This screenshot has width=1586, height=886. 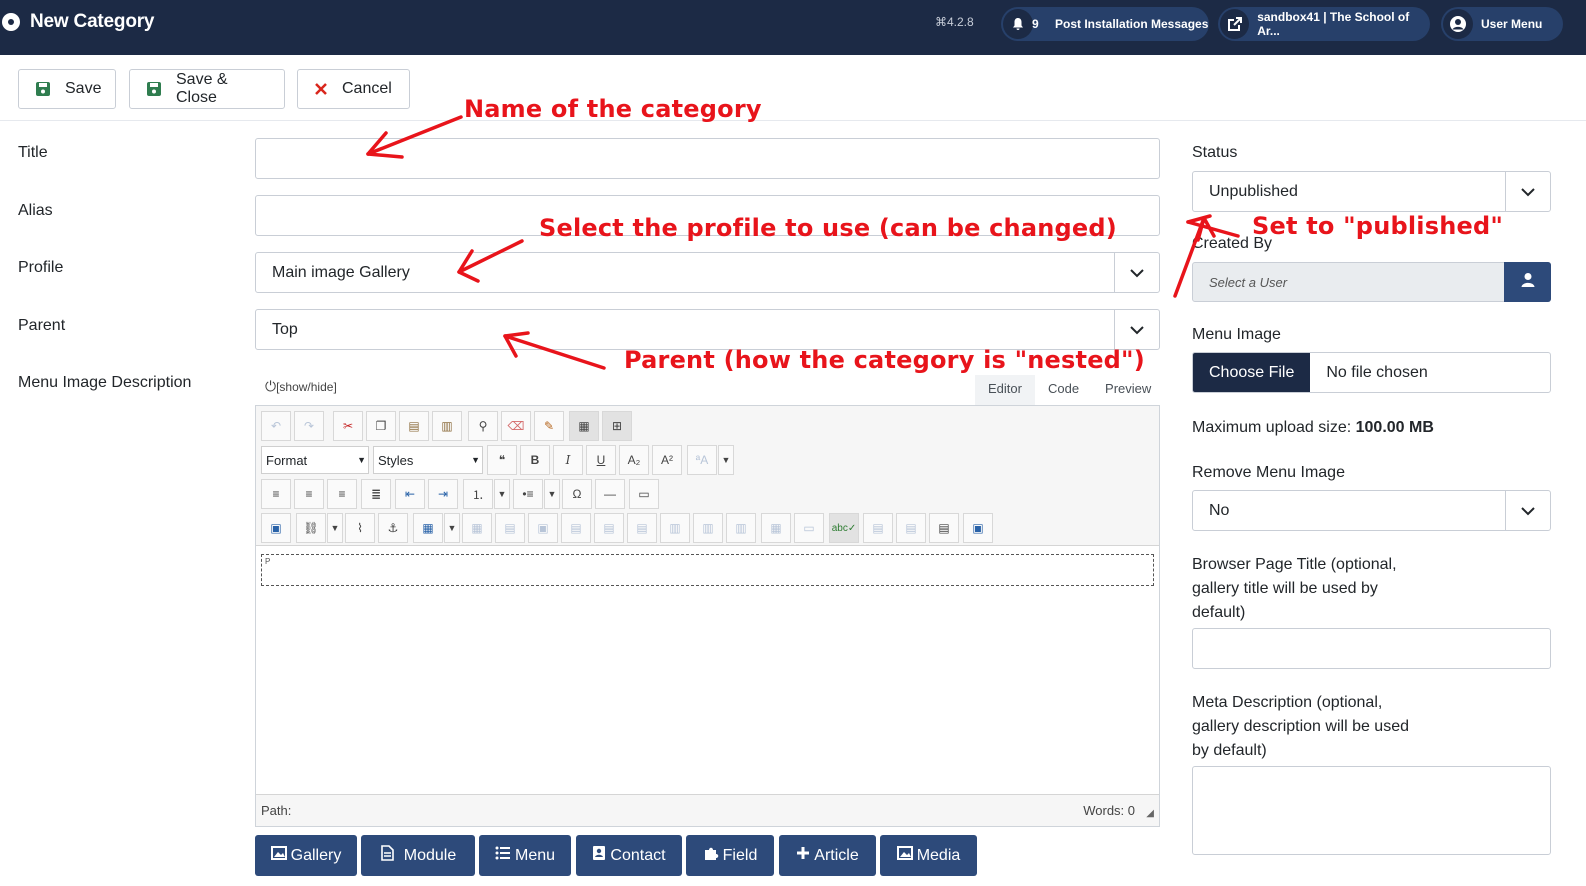 I want to click on arrow-to-parent, so click(x=554, y=352).